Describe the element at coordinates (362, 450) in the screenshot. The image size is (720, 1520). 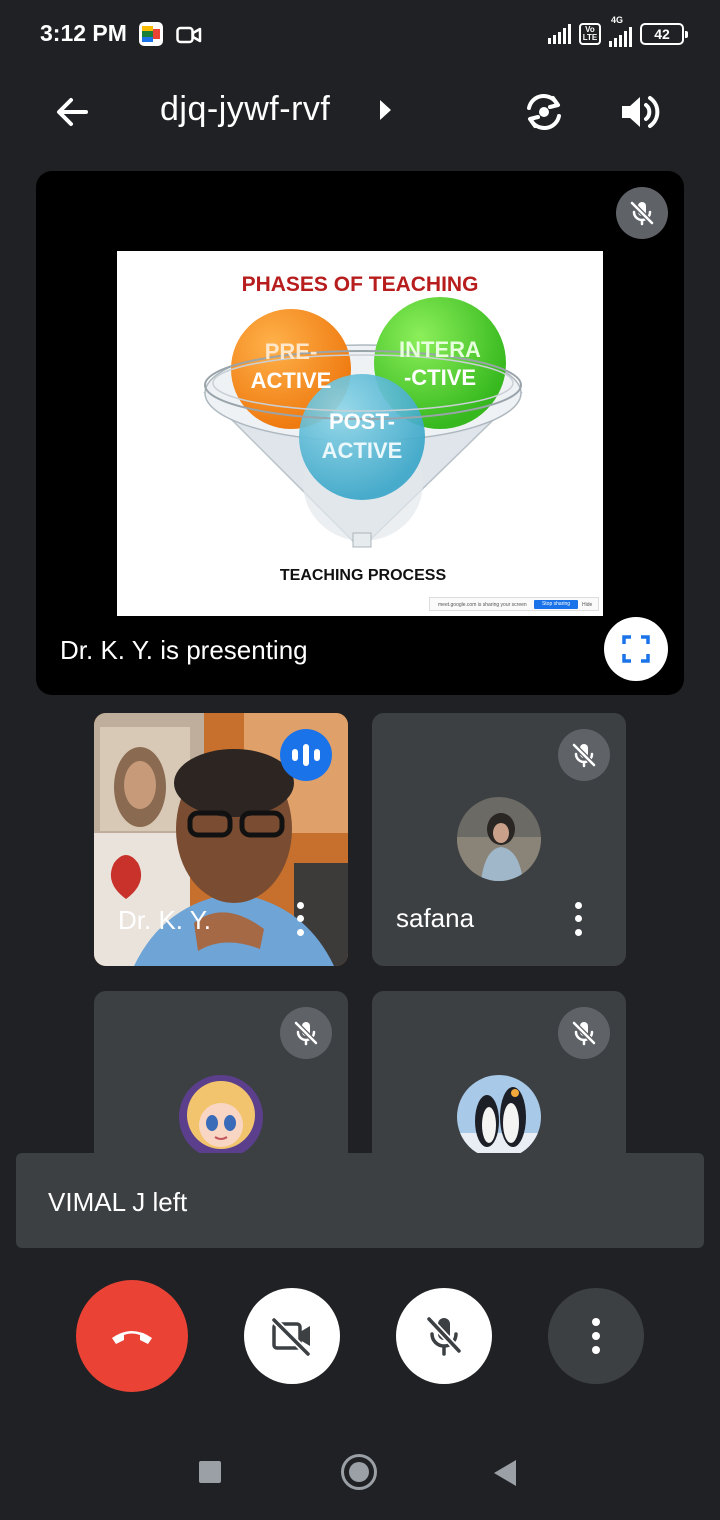
I see `circle-post-label-2: ACTIVE` at that location.